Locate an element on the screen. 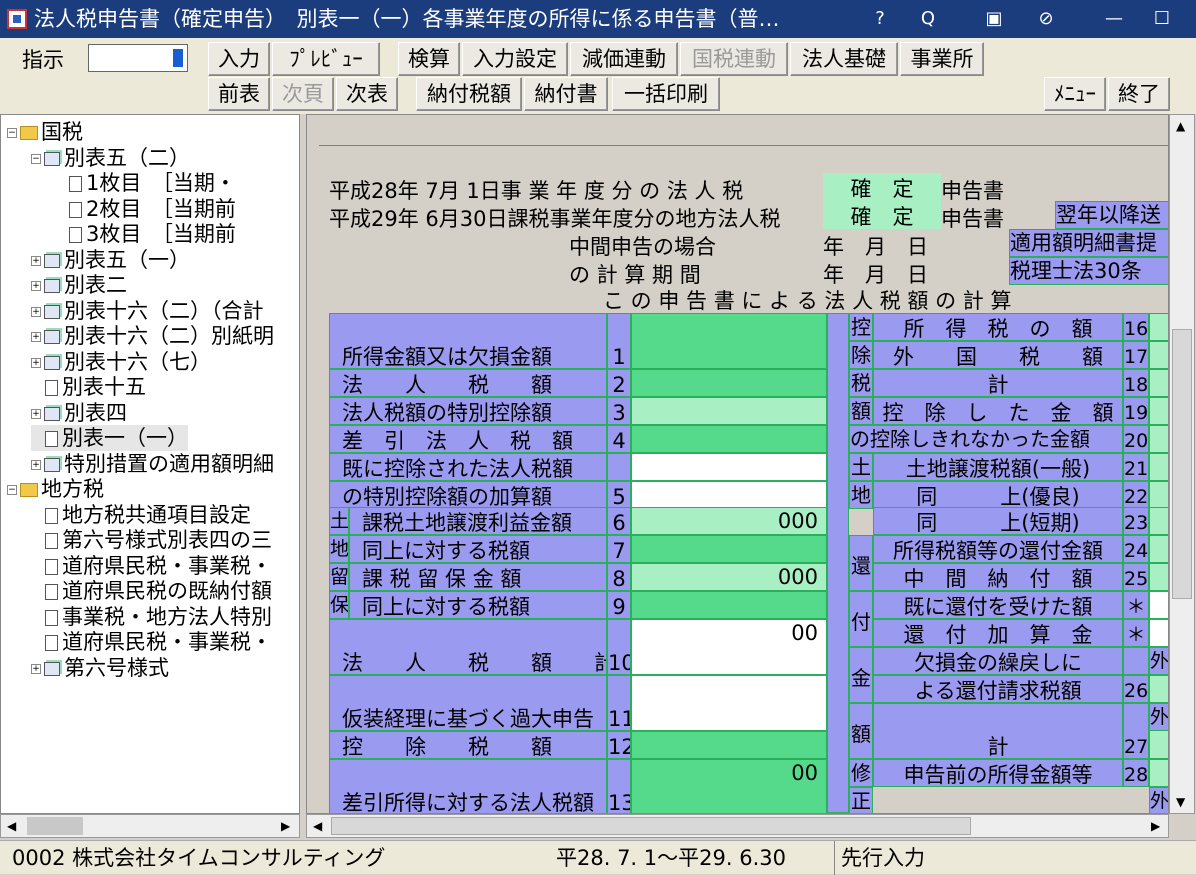  tree-horizontal-scrollbar: ◀ ▶ is located at coordinates (150, 826).